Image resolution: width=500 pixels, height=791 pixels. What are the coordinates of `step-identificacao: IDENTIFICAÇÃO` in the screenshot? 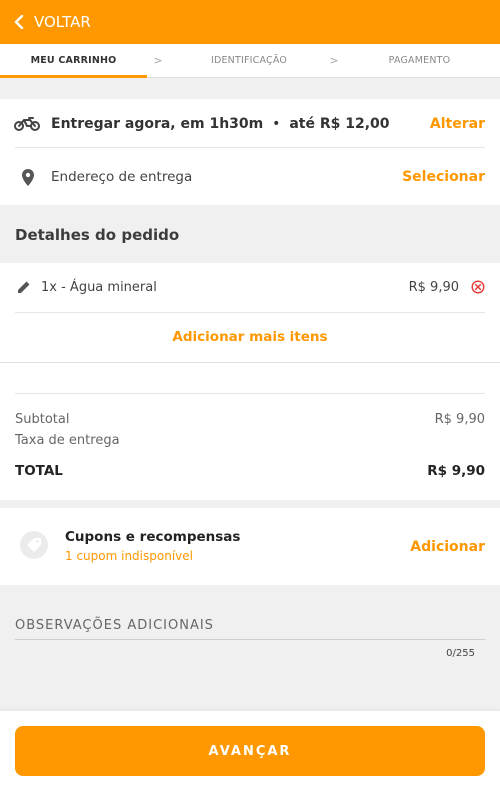 It's located at (249, 60).